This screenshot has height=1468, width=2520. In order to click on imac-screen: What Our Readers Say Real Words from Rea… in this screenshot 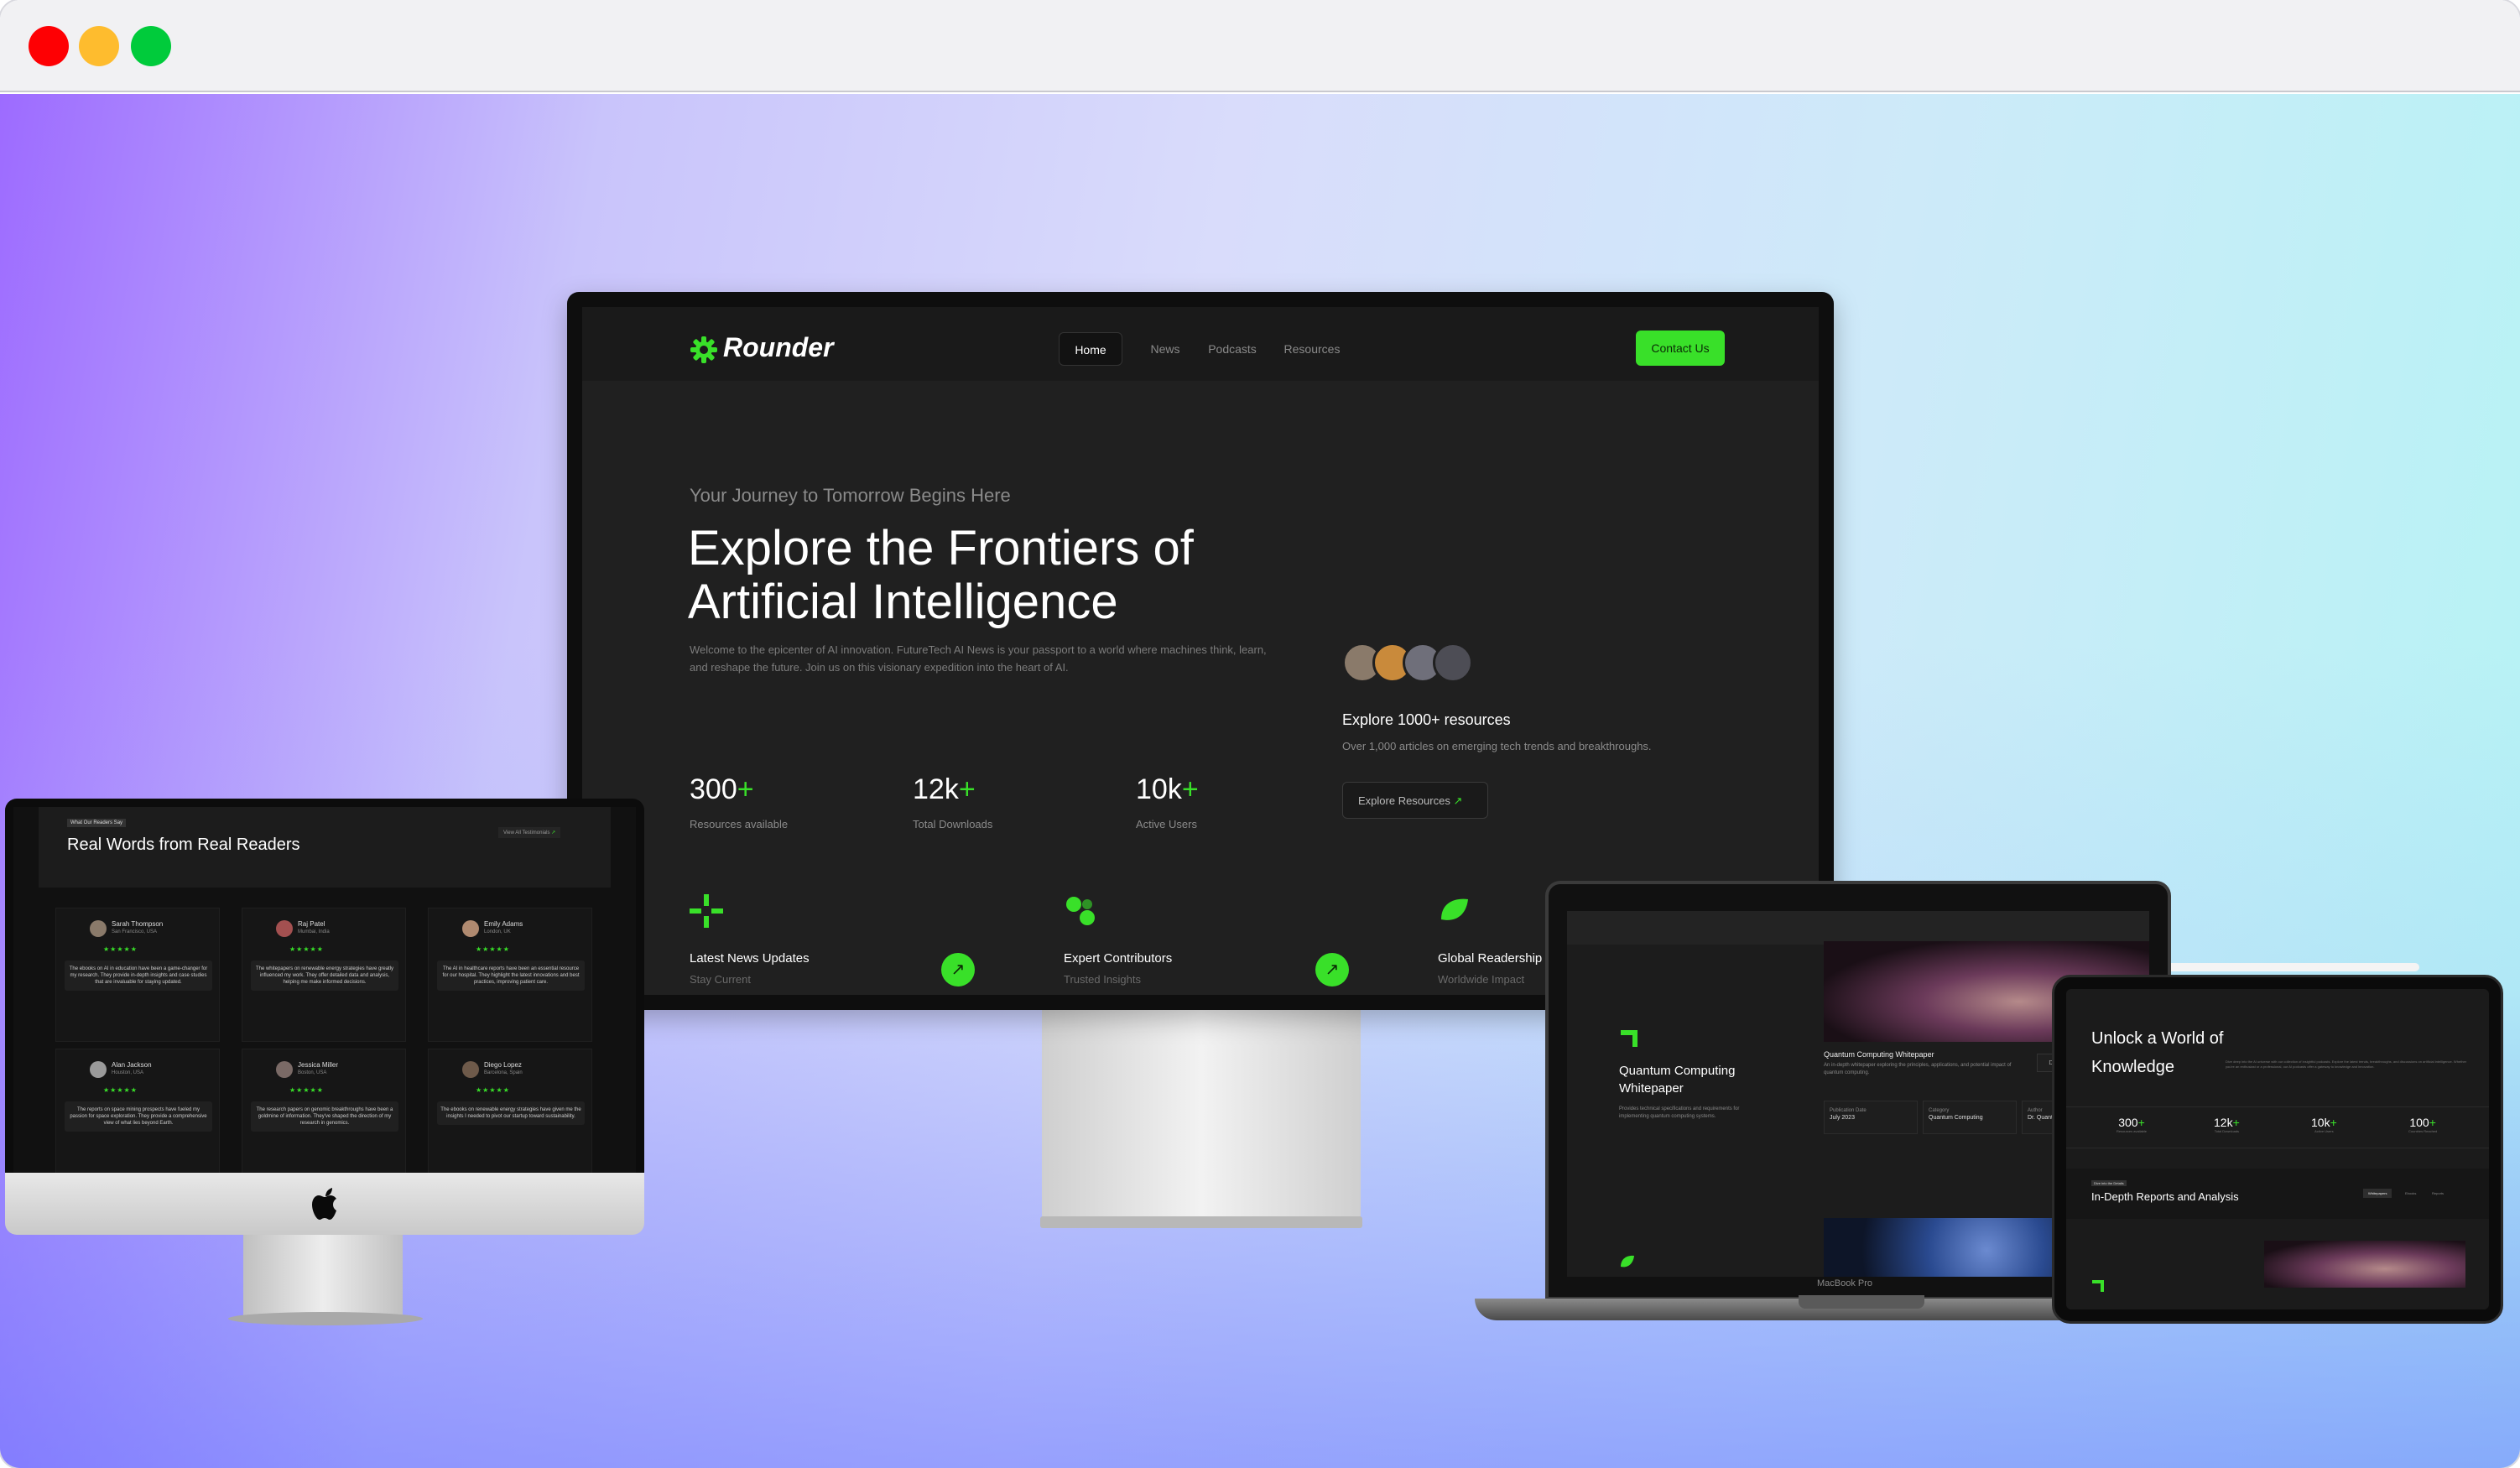, I will do `click(324, 990)`.